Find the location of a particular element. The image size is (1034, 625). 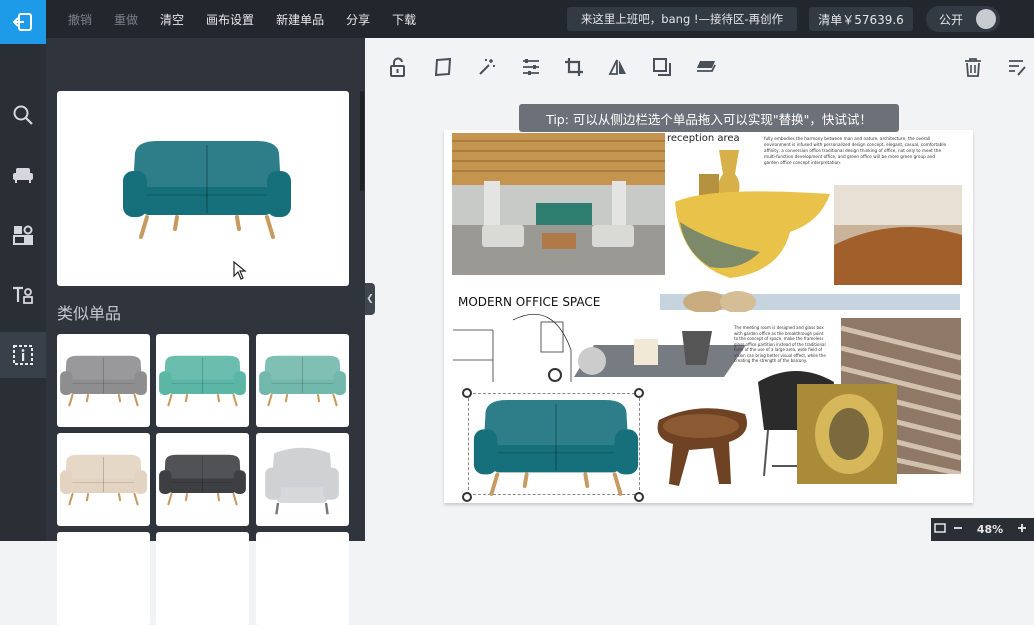

price-list-button: 清单￥57639.6 is located at coordinates (861, 19).